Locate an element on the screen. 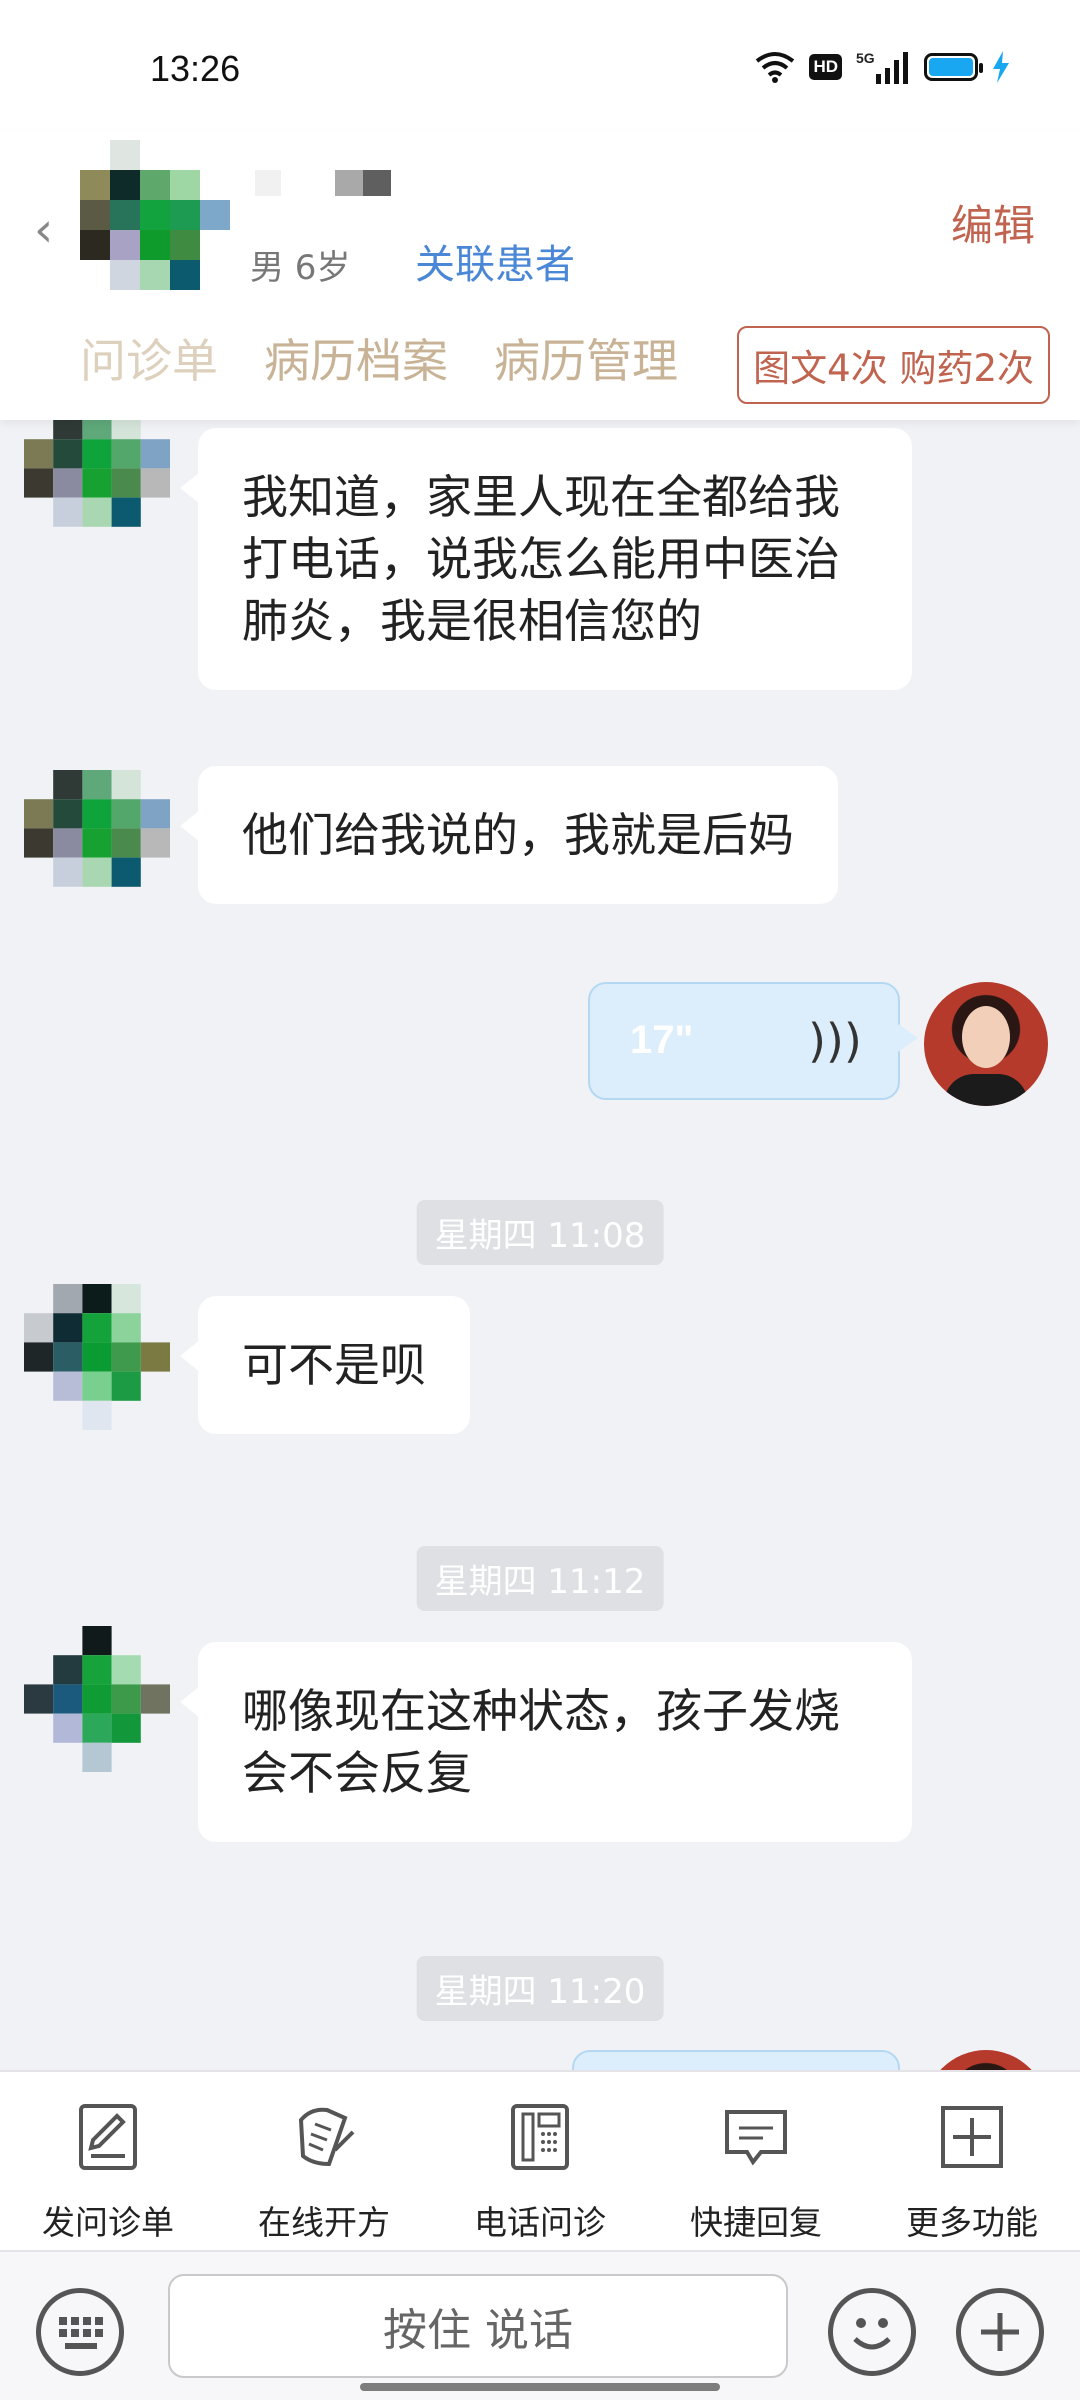 Image resolution: width=1080 pixels, height=2400 pixels. func-label: 更多功能 is located at coordinates (972, 2222).